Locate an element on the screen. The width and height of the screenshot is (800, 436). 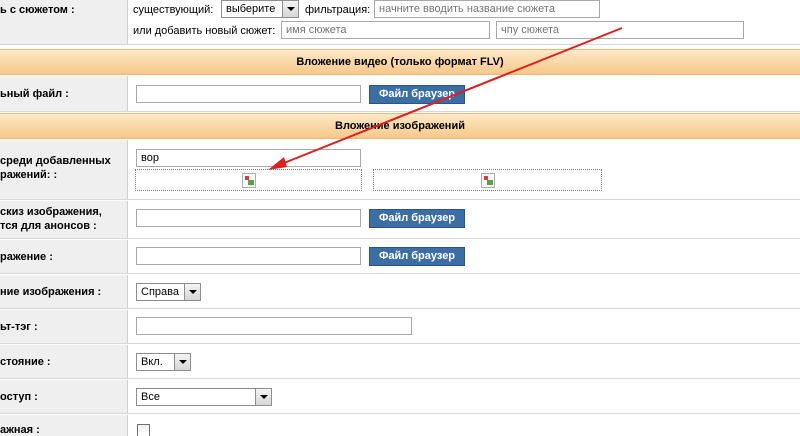
access-label: оступ : is located at coordinates (19, 397).